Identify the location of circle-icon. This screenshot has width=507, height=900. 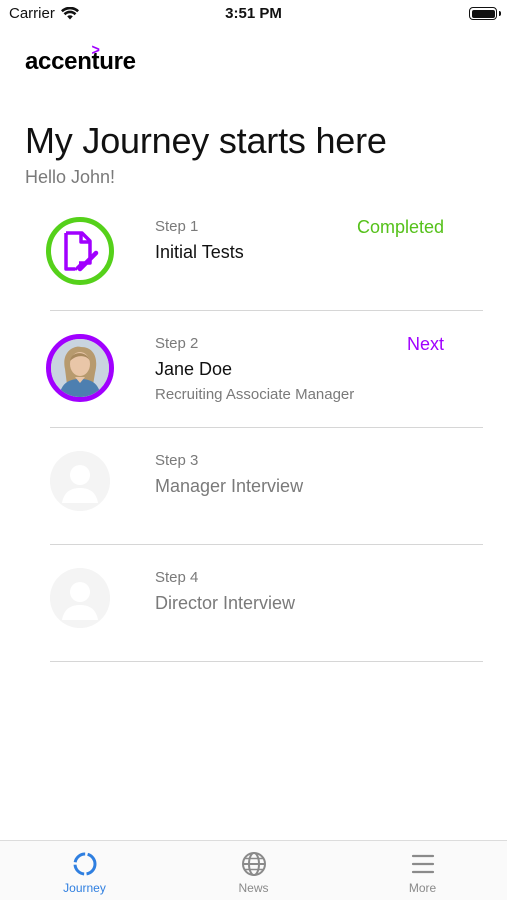
(84, 864).